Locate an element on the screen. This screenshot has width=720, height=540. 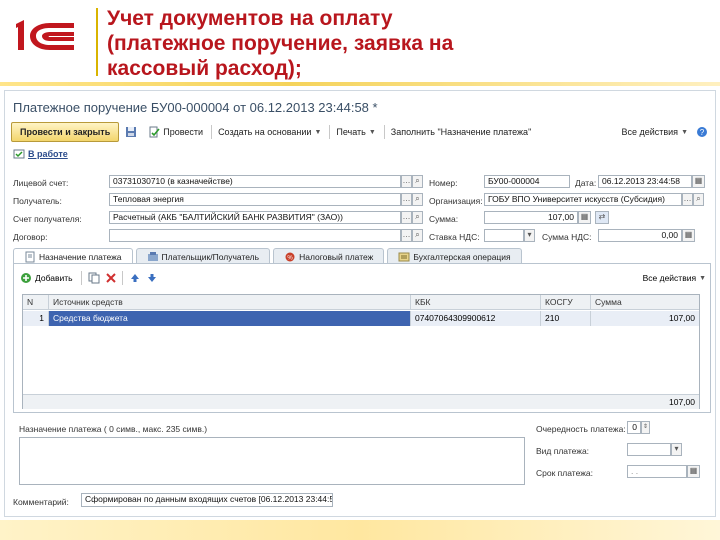
table-totals-row: 107,00 is located at coordinates (361, 401).